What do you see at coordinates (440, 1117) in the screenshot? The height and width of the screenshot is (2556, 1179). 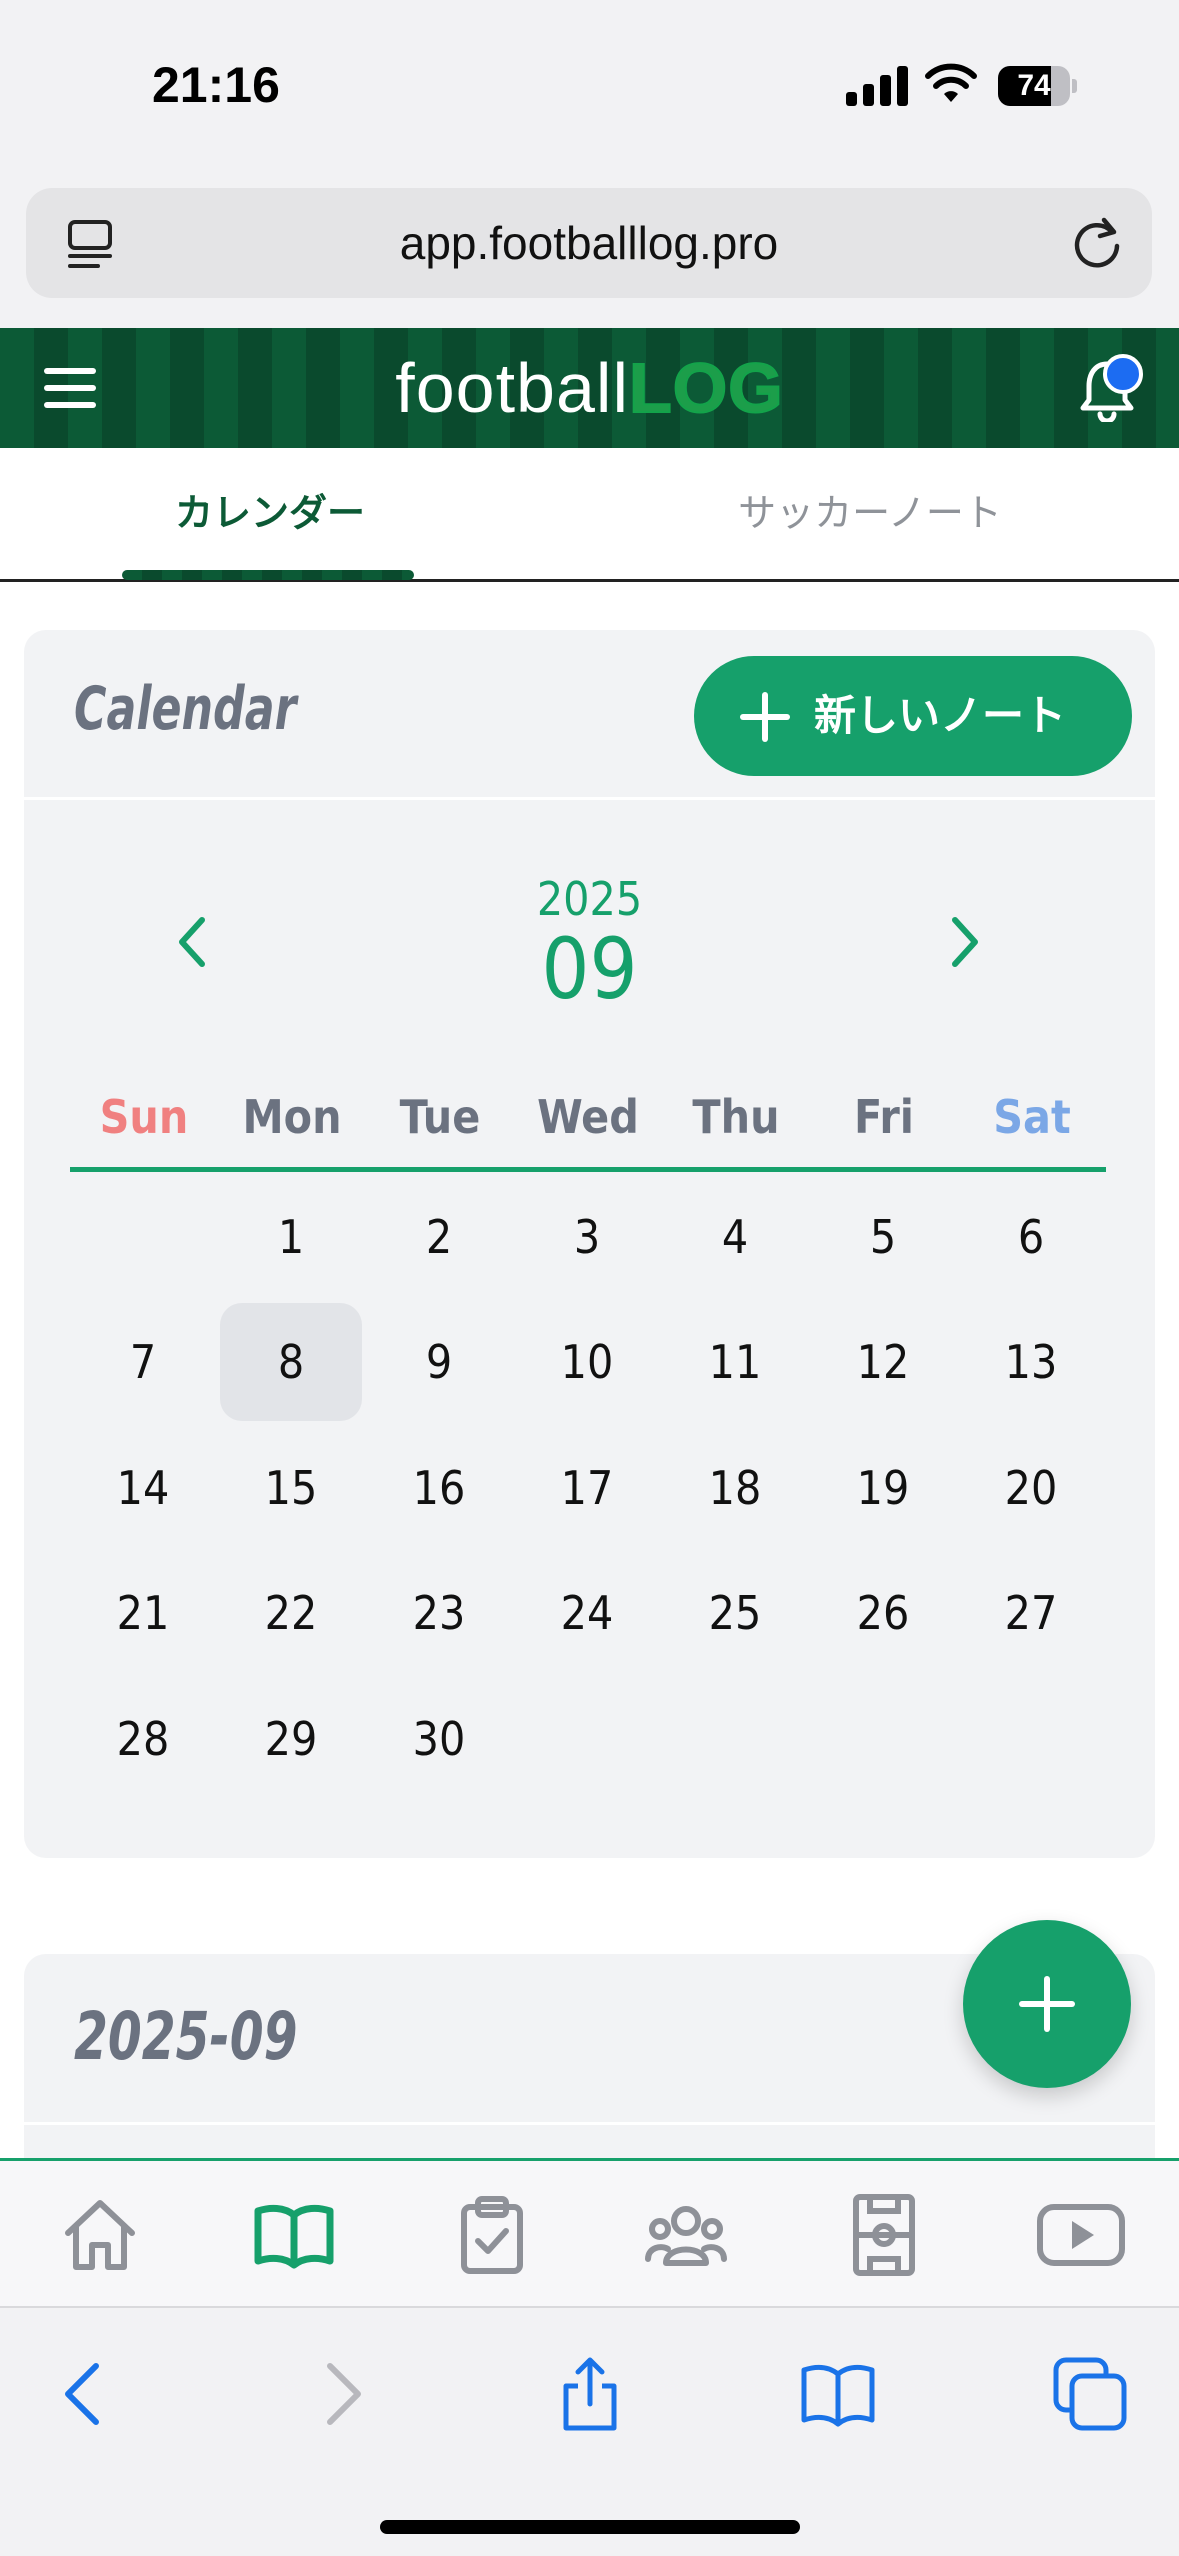 I see `weekday-tue: Tue` at bounding box center [440, 1117].